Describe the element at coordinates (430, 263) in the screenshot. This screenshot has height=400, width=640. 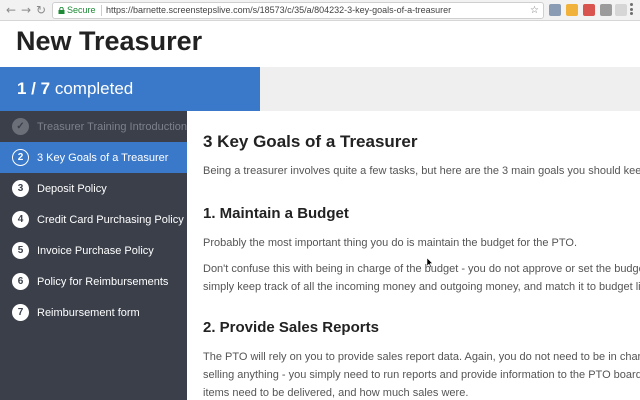
I see `mouse-cursor-icon` at that location.